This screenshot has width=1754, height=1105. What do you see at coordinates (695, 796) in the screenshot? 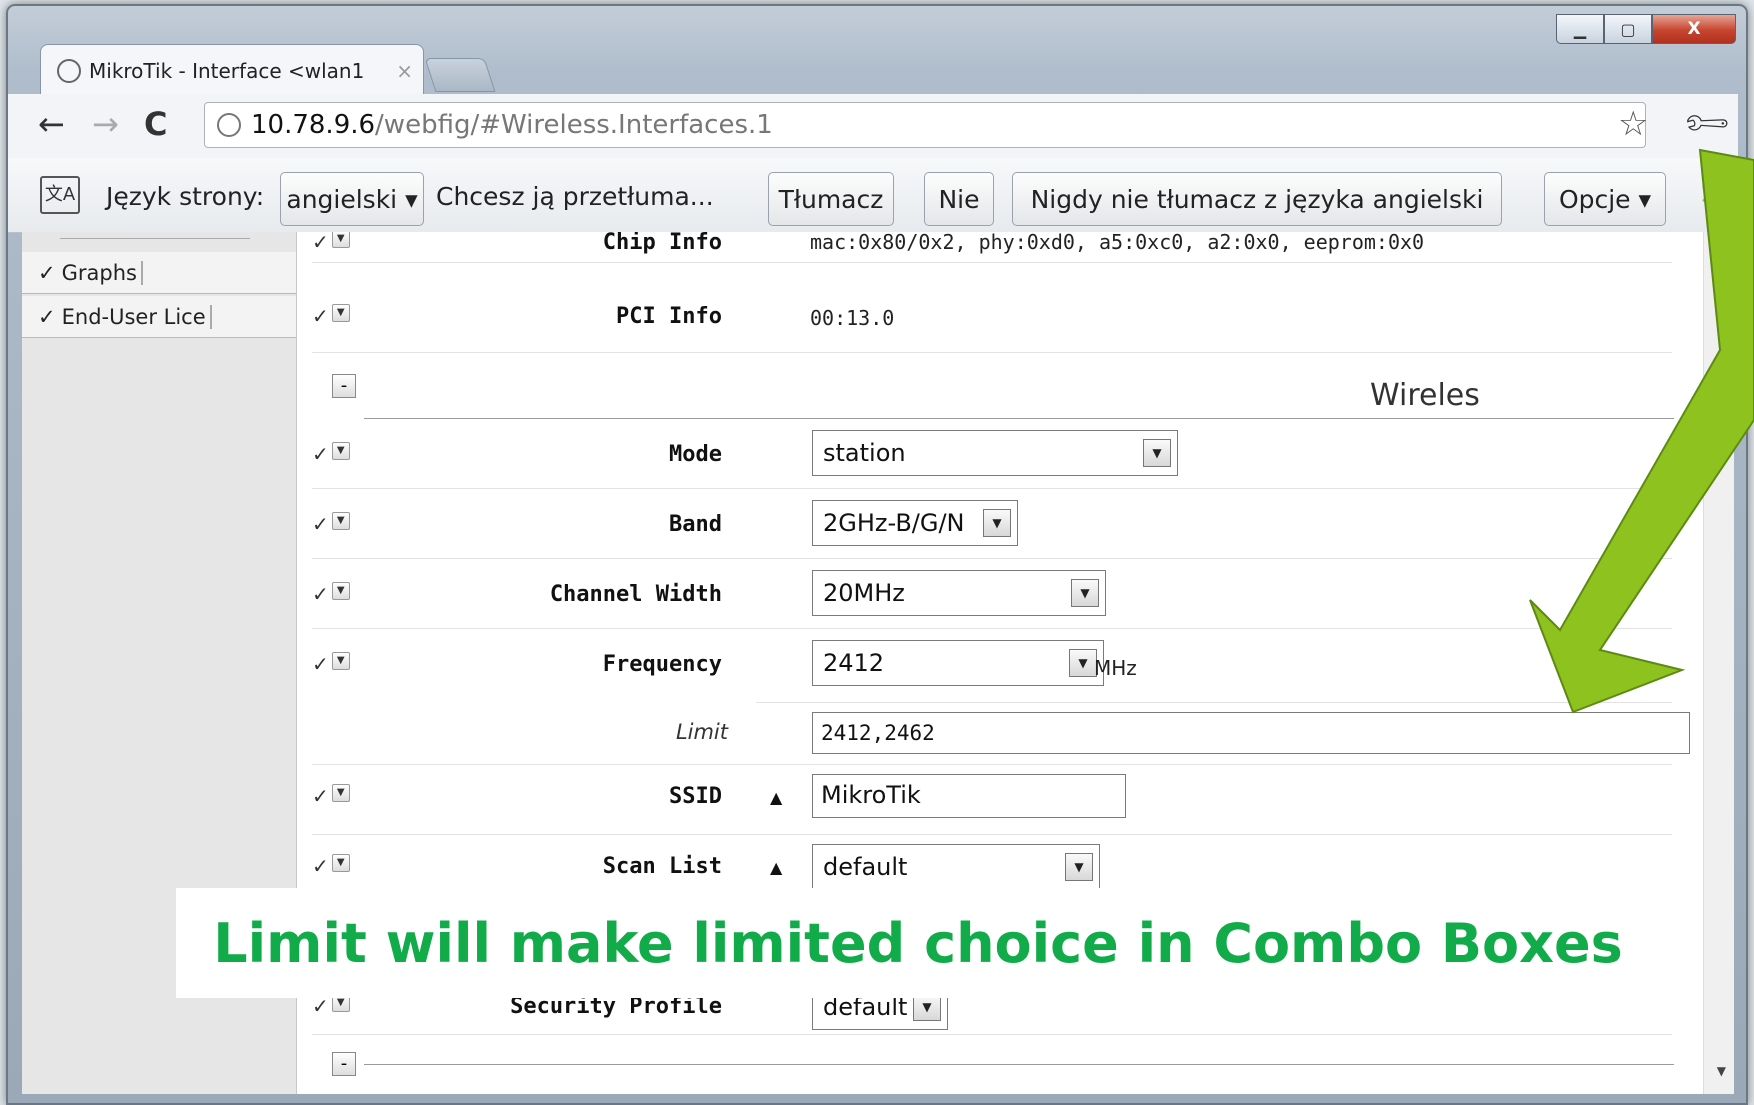
I see `ssid-label: SSID` at bounding box center [695, 796].